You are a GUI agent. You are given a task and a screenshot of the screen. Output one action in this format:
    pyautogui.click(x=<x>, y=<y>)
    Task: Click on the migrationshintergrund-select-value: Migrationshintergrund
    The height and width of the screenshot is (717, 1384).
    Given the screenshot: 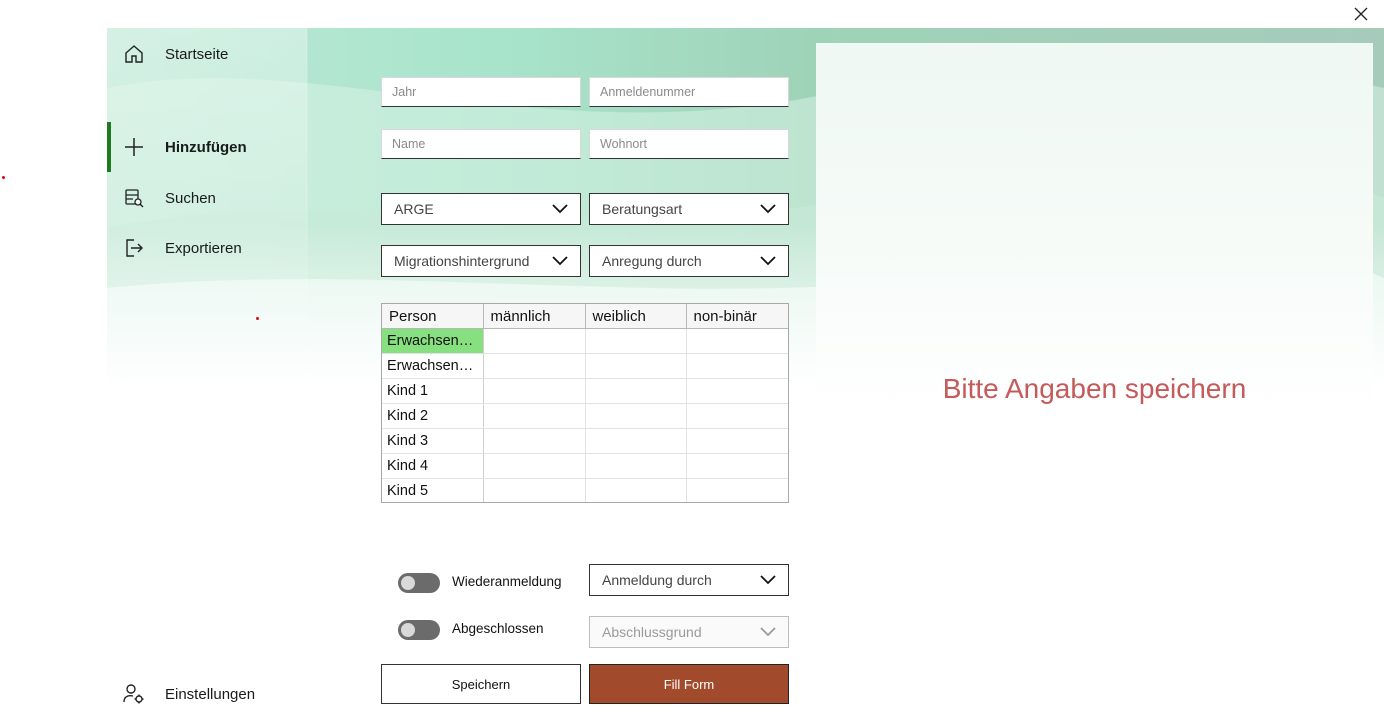 What is the action you would take?
    pyautogui.click(x=462, y=261)
    